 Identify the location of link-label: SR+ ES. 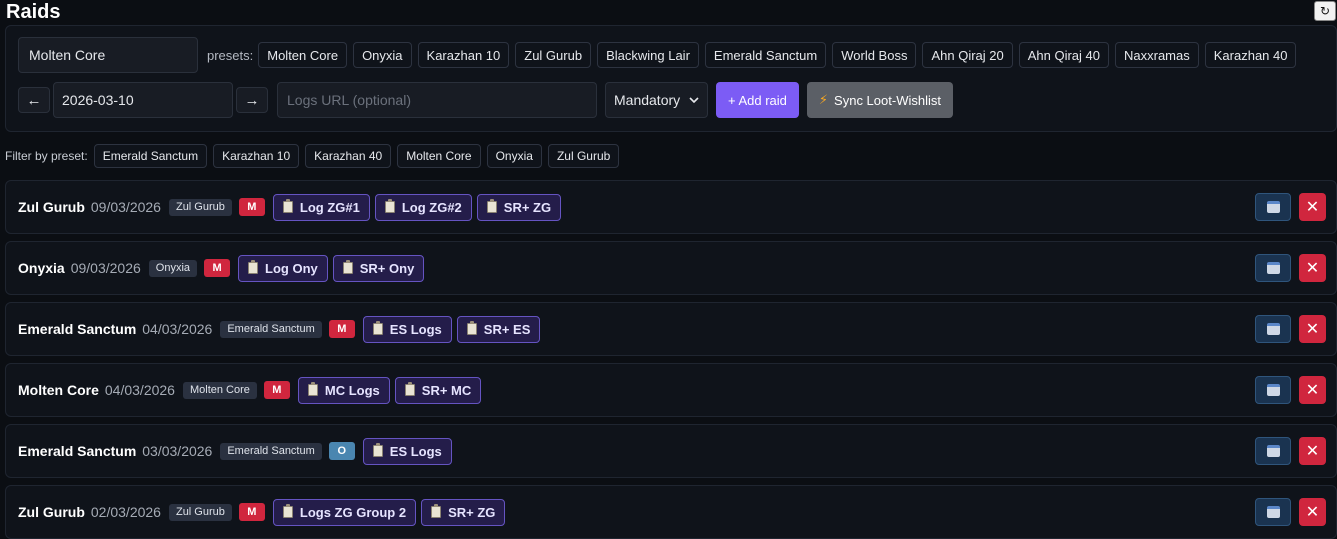
(507, 329).